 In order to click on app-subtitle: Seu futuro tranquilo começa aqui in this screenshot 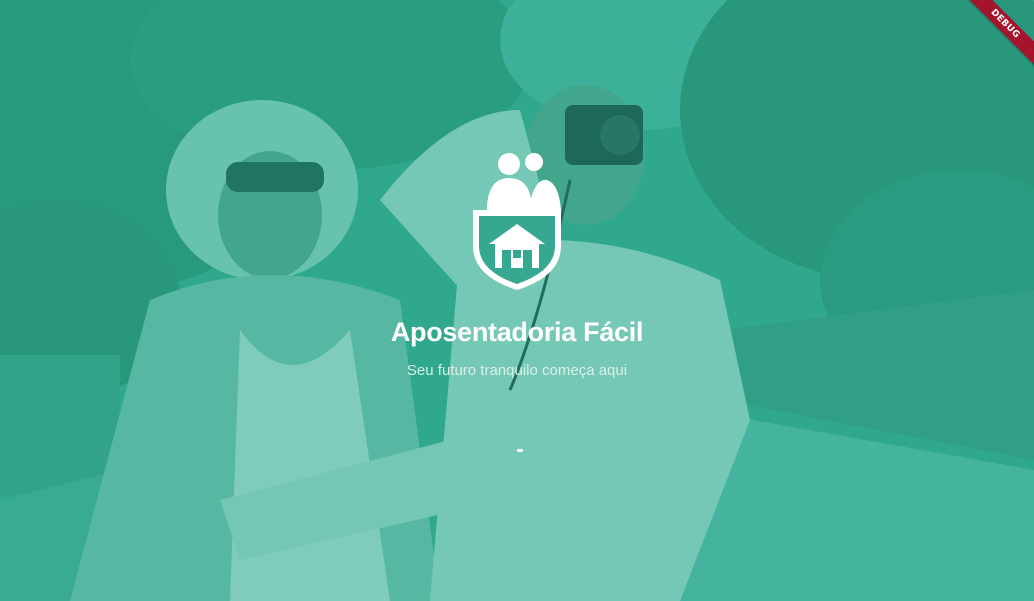, I will do `click(517, 370)`.